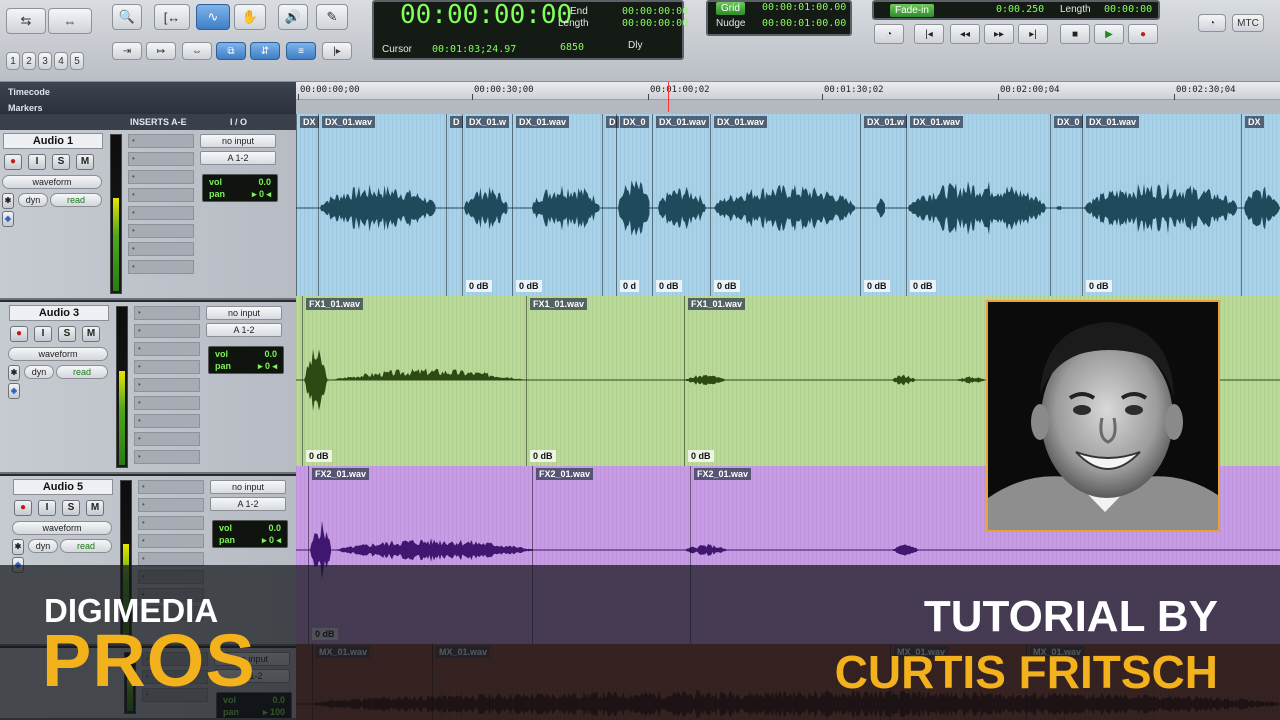 The height and width of the screenshot is (720, 1280). Describe the element at coordinates (655, 23) in the screenshot. I see `length-value: 00:00:00:00` at that location.